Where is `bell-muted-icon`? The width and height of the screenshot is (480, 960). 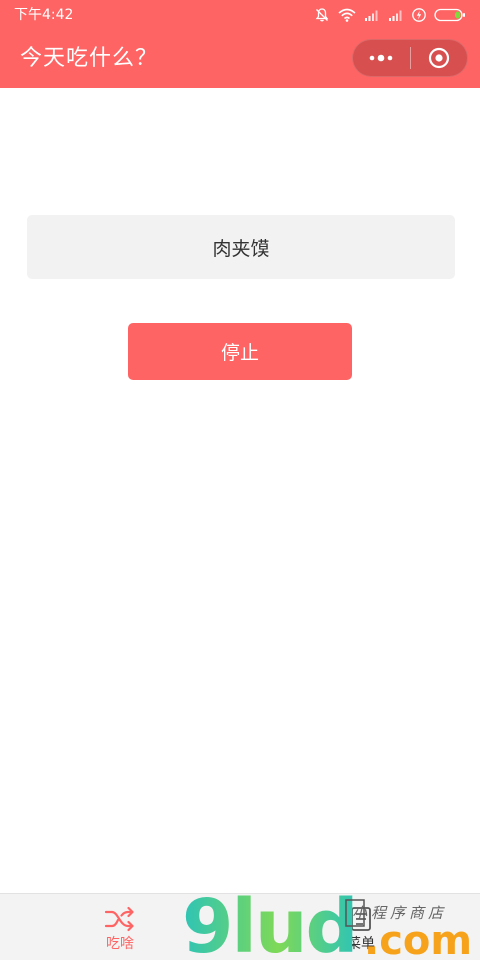 bell-muted-icon is located at coordinates (322, 15).